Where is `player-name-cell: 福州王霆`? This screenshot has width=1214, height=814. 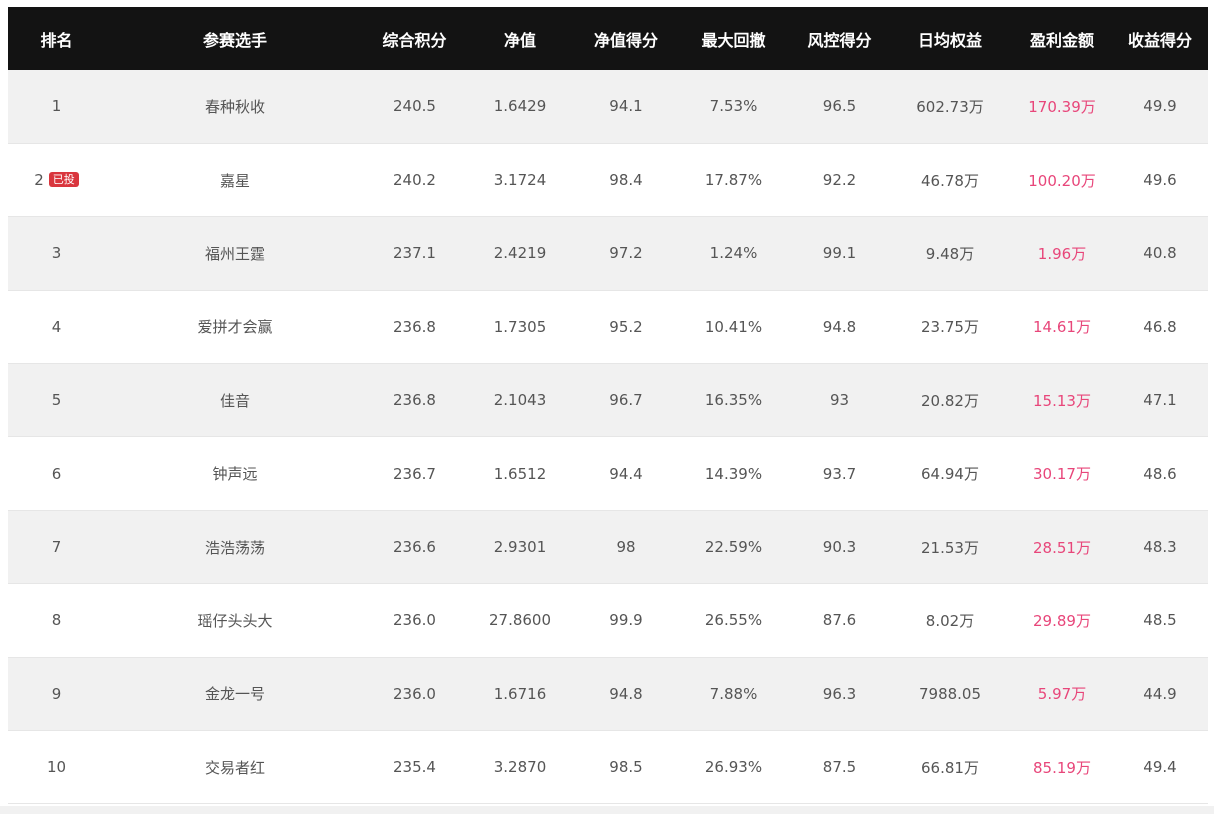 player-name-cell: 福州王霆 is located at coordinates (235, 253).